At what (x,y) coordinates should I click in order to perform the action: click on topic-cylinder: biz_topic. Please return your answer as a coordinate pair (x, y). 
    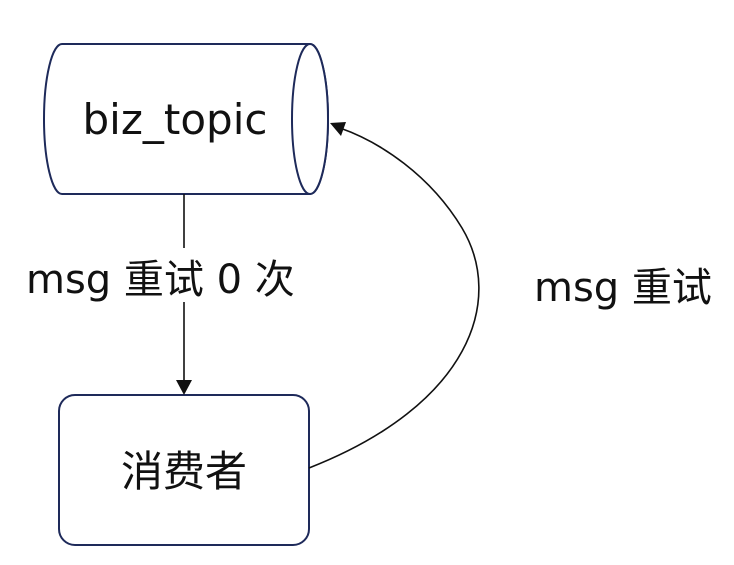
    Looking at the image, I should click on (186, 119).